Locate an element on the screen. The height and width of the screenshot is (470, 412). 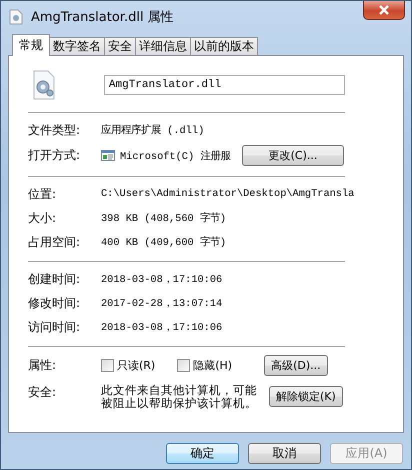
field-label: 访问时间: is located at coordinates (55, 327).